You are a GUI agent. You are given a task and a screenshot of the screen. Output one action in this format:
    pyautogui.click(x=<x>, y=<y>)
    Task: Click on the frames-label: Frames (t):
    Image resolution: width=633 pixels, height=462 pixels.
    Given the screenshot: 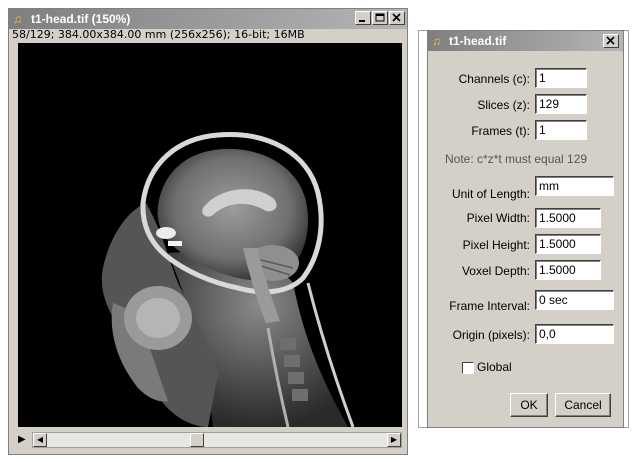 What is the action you would take?
    pyautogui.click(x=500, y=131)
    